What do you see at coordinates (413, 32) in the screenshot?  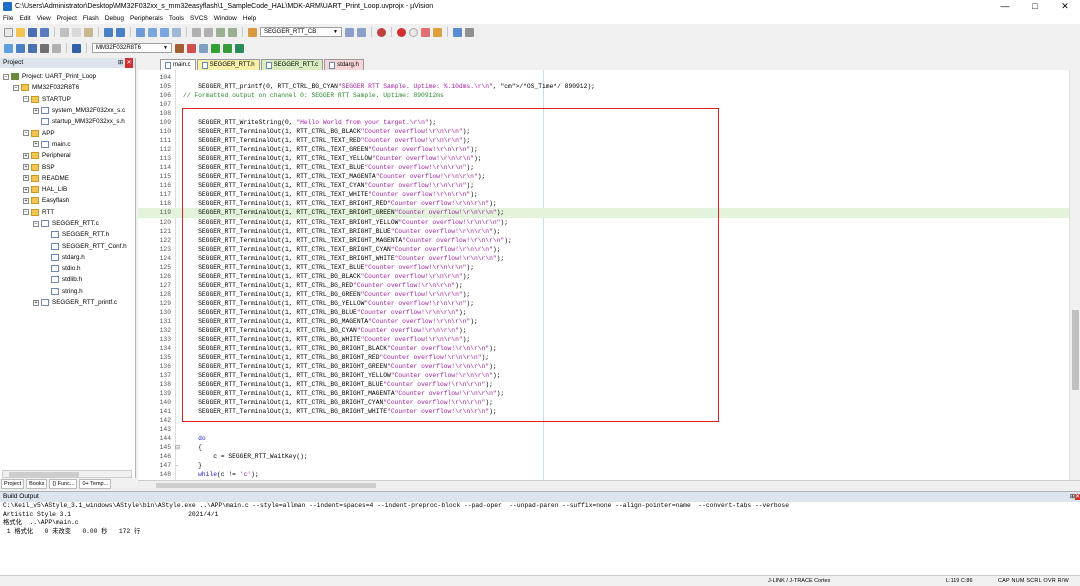 I see `disable-breakpoint-icon` at bounding box center [413, 32].